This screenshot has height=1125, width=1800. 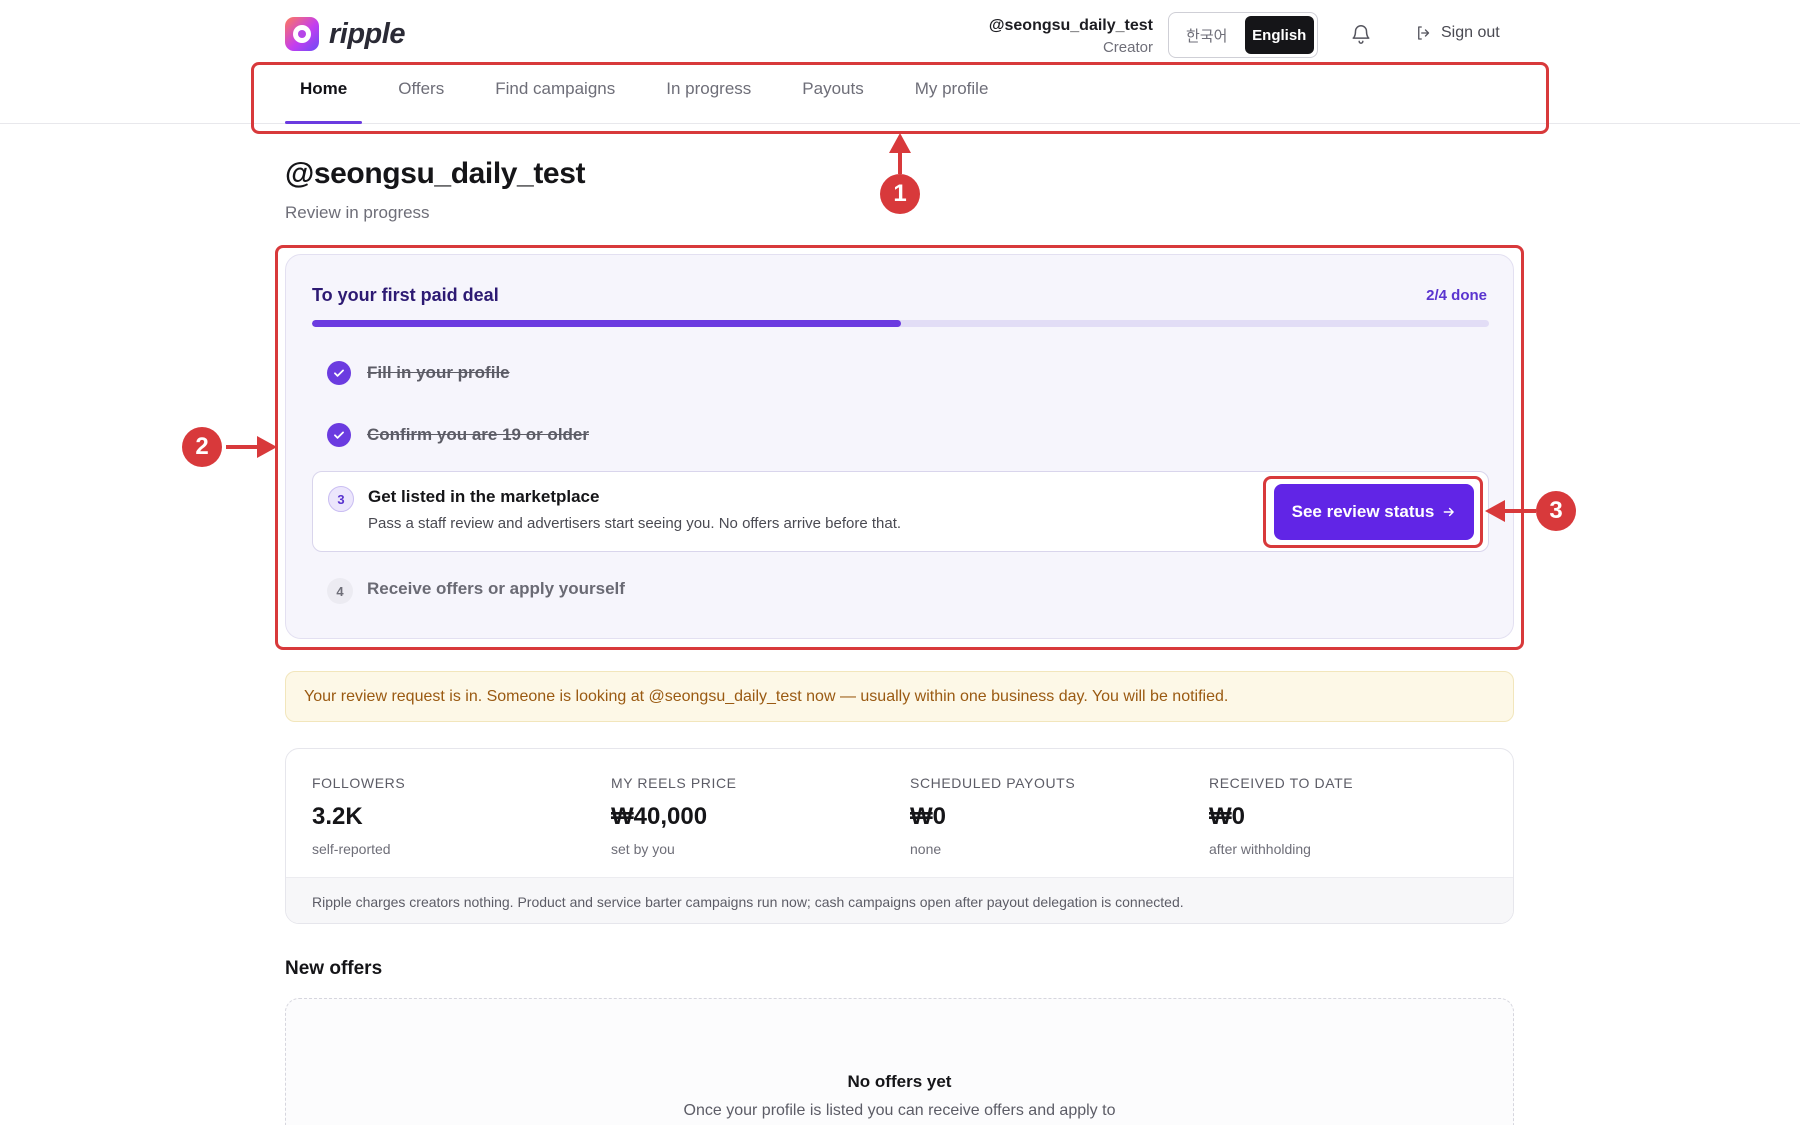 I want to click on stat-scheduled-payouts: SCHEDULED PAYOUTS ₩0 none, so click(x=1055, y=816).